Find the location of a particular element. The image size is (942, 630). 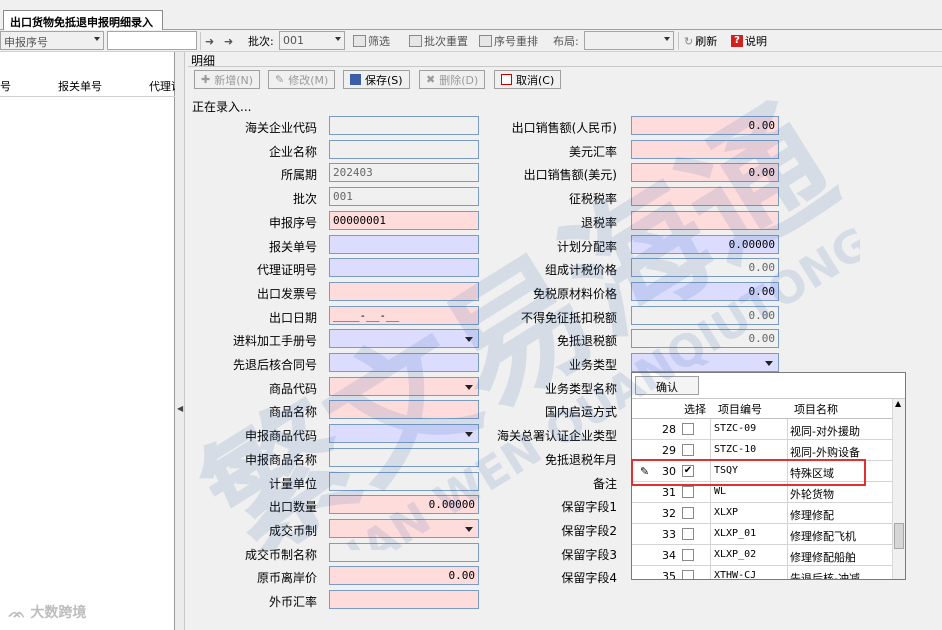

layout-label: 布局: is located at coordinates (566, 41).